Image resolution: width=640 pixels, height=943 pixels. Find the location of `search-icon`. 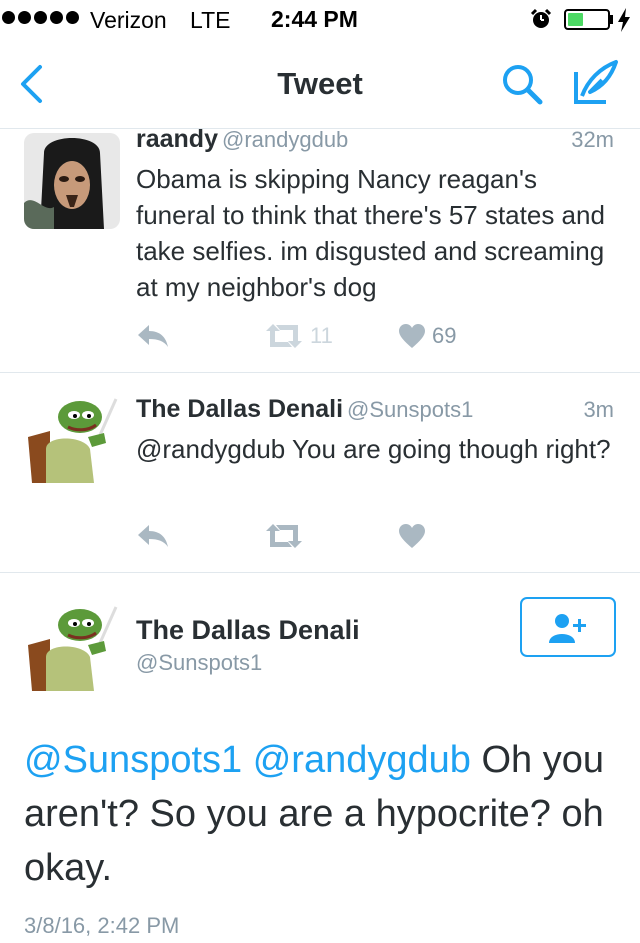

search-icon is located at coordinates (522, 84).